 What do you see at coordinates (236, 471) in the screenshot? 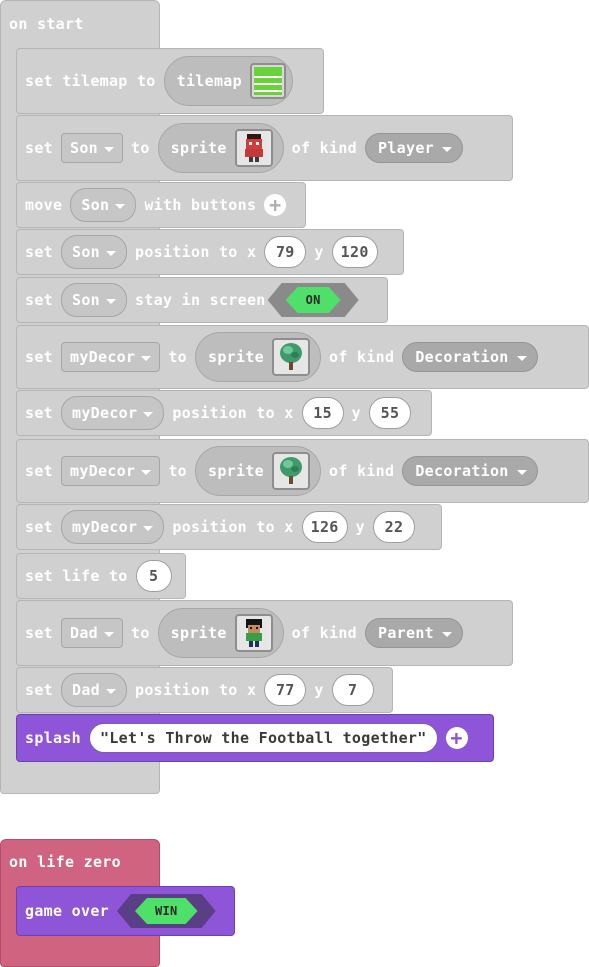
I see `sprite-label: sprite` at bounding box center [236, 471].